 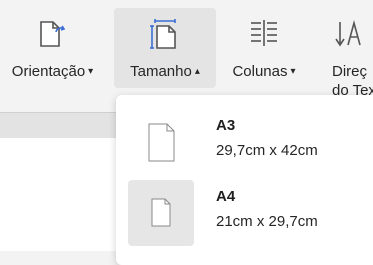 I want to click on page-thumbnail-a4, so click(x=161, y=213).